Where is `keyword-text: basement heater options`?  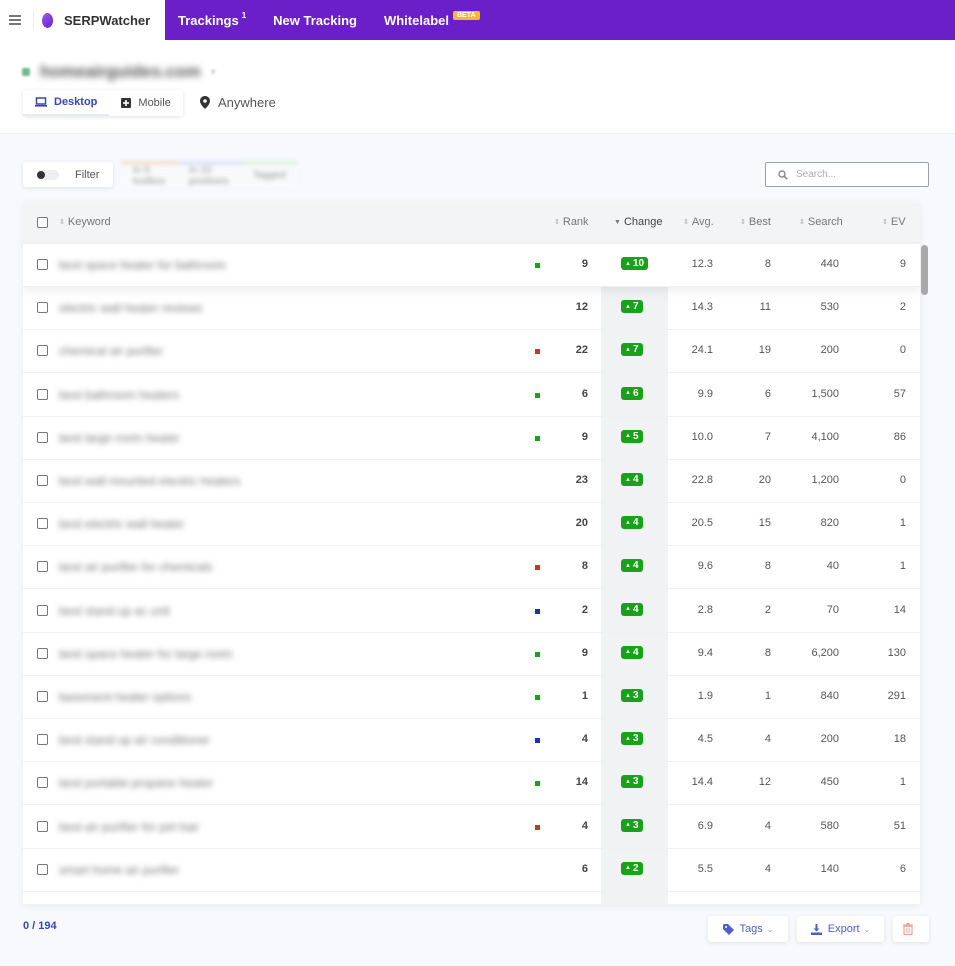
keyword-text: basement heater options is located at coordinates (125, 697).